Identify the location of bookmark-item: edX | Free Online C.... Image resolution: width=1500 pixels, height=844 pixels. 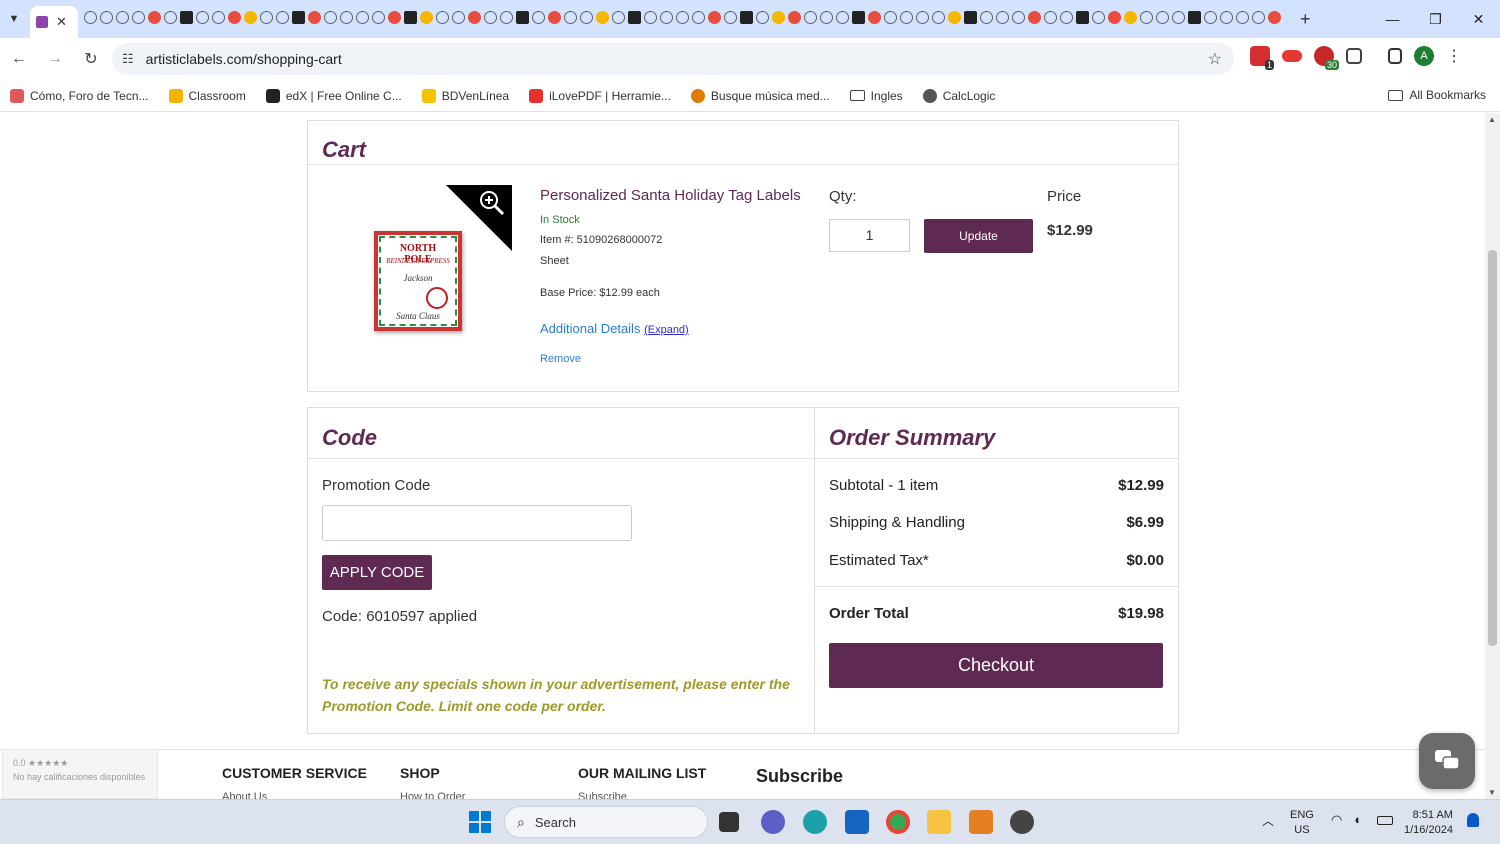
(333, 95).